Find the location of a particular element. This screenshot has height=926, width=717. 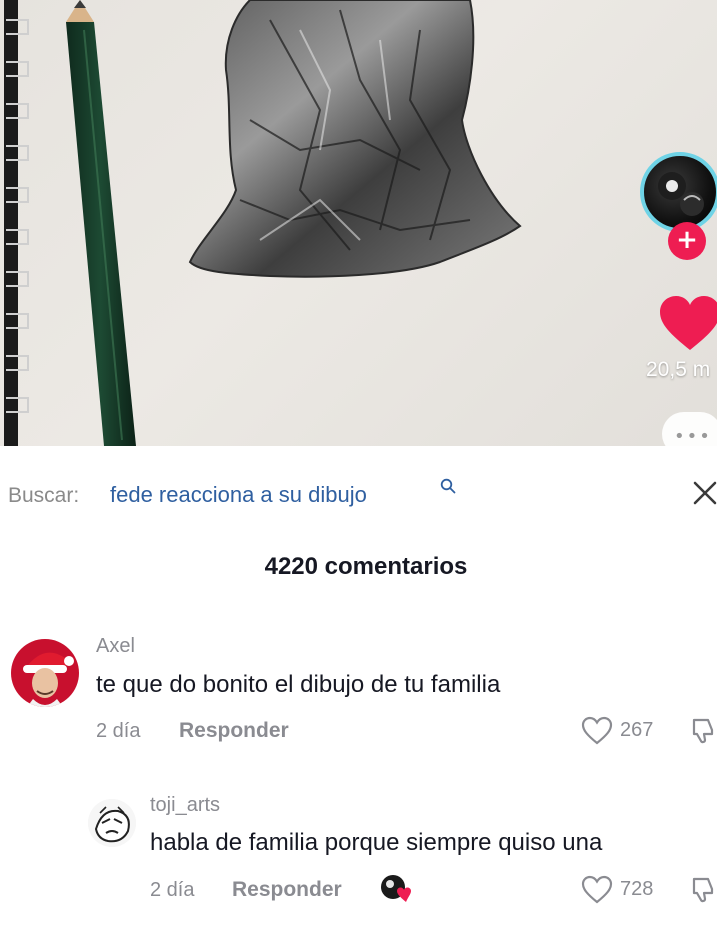

comments-count-title: 4220 comentarios is located at coordinates (366, 566).